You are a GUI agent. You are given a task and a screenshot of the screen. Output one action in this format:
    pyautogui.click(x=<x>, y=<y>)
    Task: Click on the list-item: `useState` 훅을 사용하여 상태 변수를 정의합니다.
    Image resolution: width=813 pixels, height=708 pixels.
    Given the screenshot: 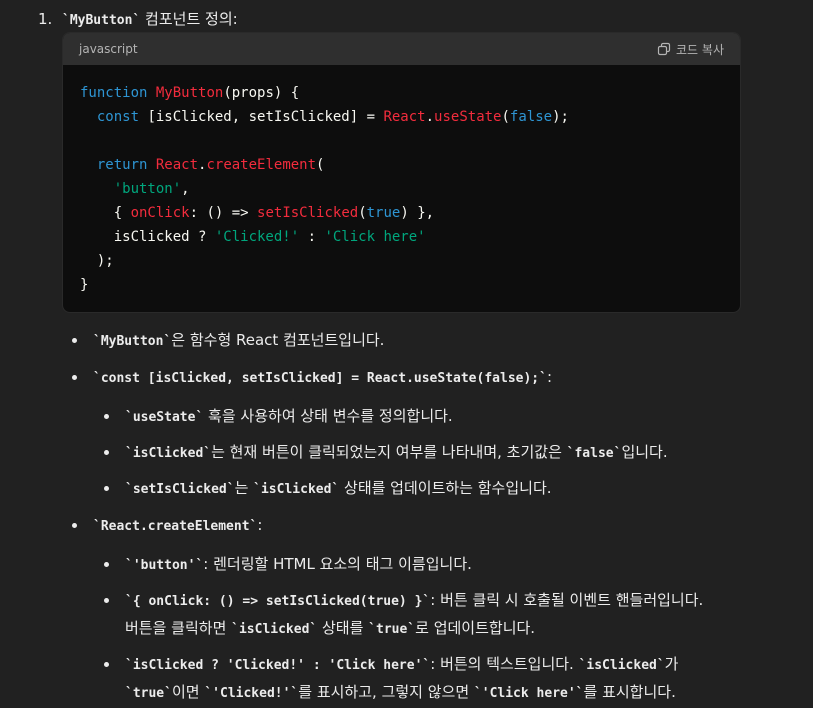 What is the action you would take?
    pyautogui.click(x=278, y=416)
    